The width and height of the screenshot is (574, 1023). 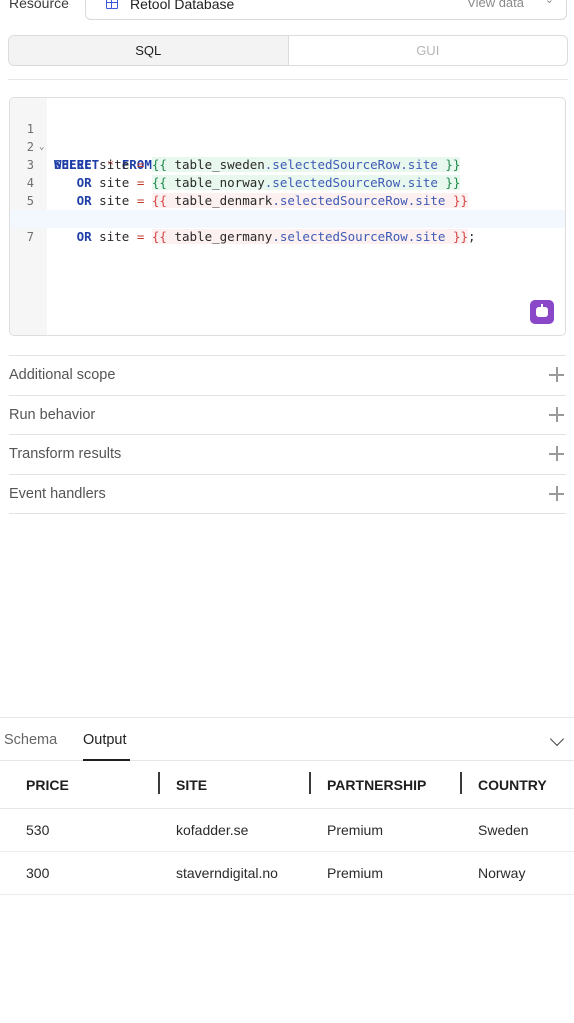 What do you see at coordinates (503, 830) in the screenshot?
I see `table-cell: Sweden` at bounding box center [503, 830].